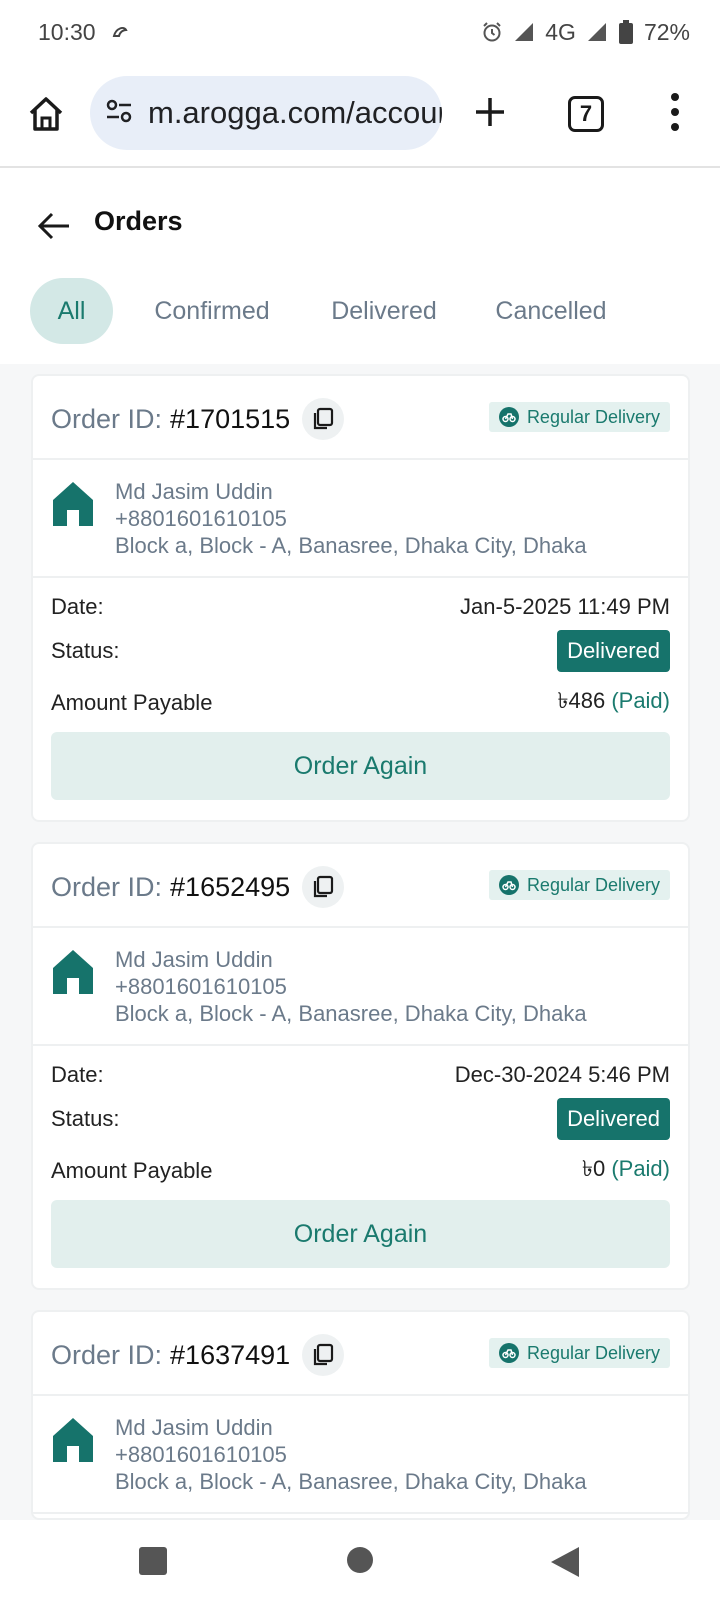  Describe the element at coordinates (360, 702) in the screenshot. I see `amount-row: Amount Payable ৳486 (Paid)` at that location.